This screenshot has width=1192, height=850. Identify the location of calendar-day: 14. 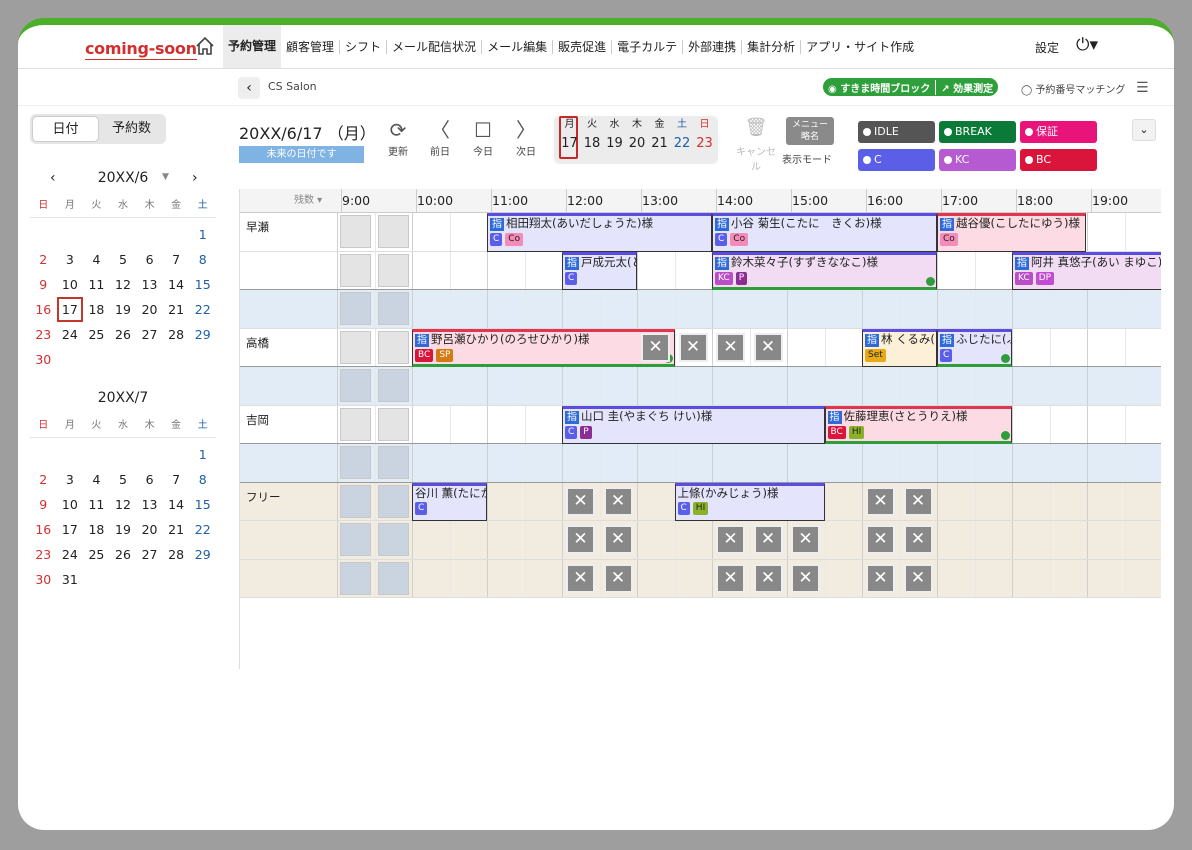
(176, 284).